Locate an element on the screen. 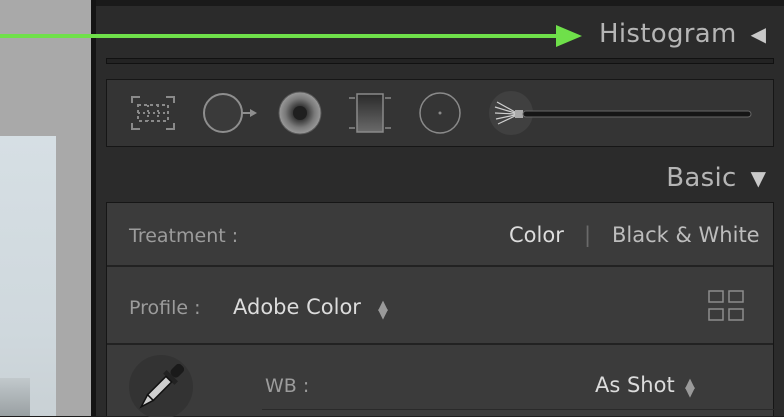 The image size is (784, 417). crop-overlay-icon is located at coordinates (153, 113).